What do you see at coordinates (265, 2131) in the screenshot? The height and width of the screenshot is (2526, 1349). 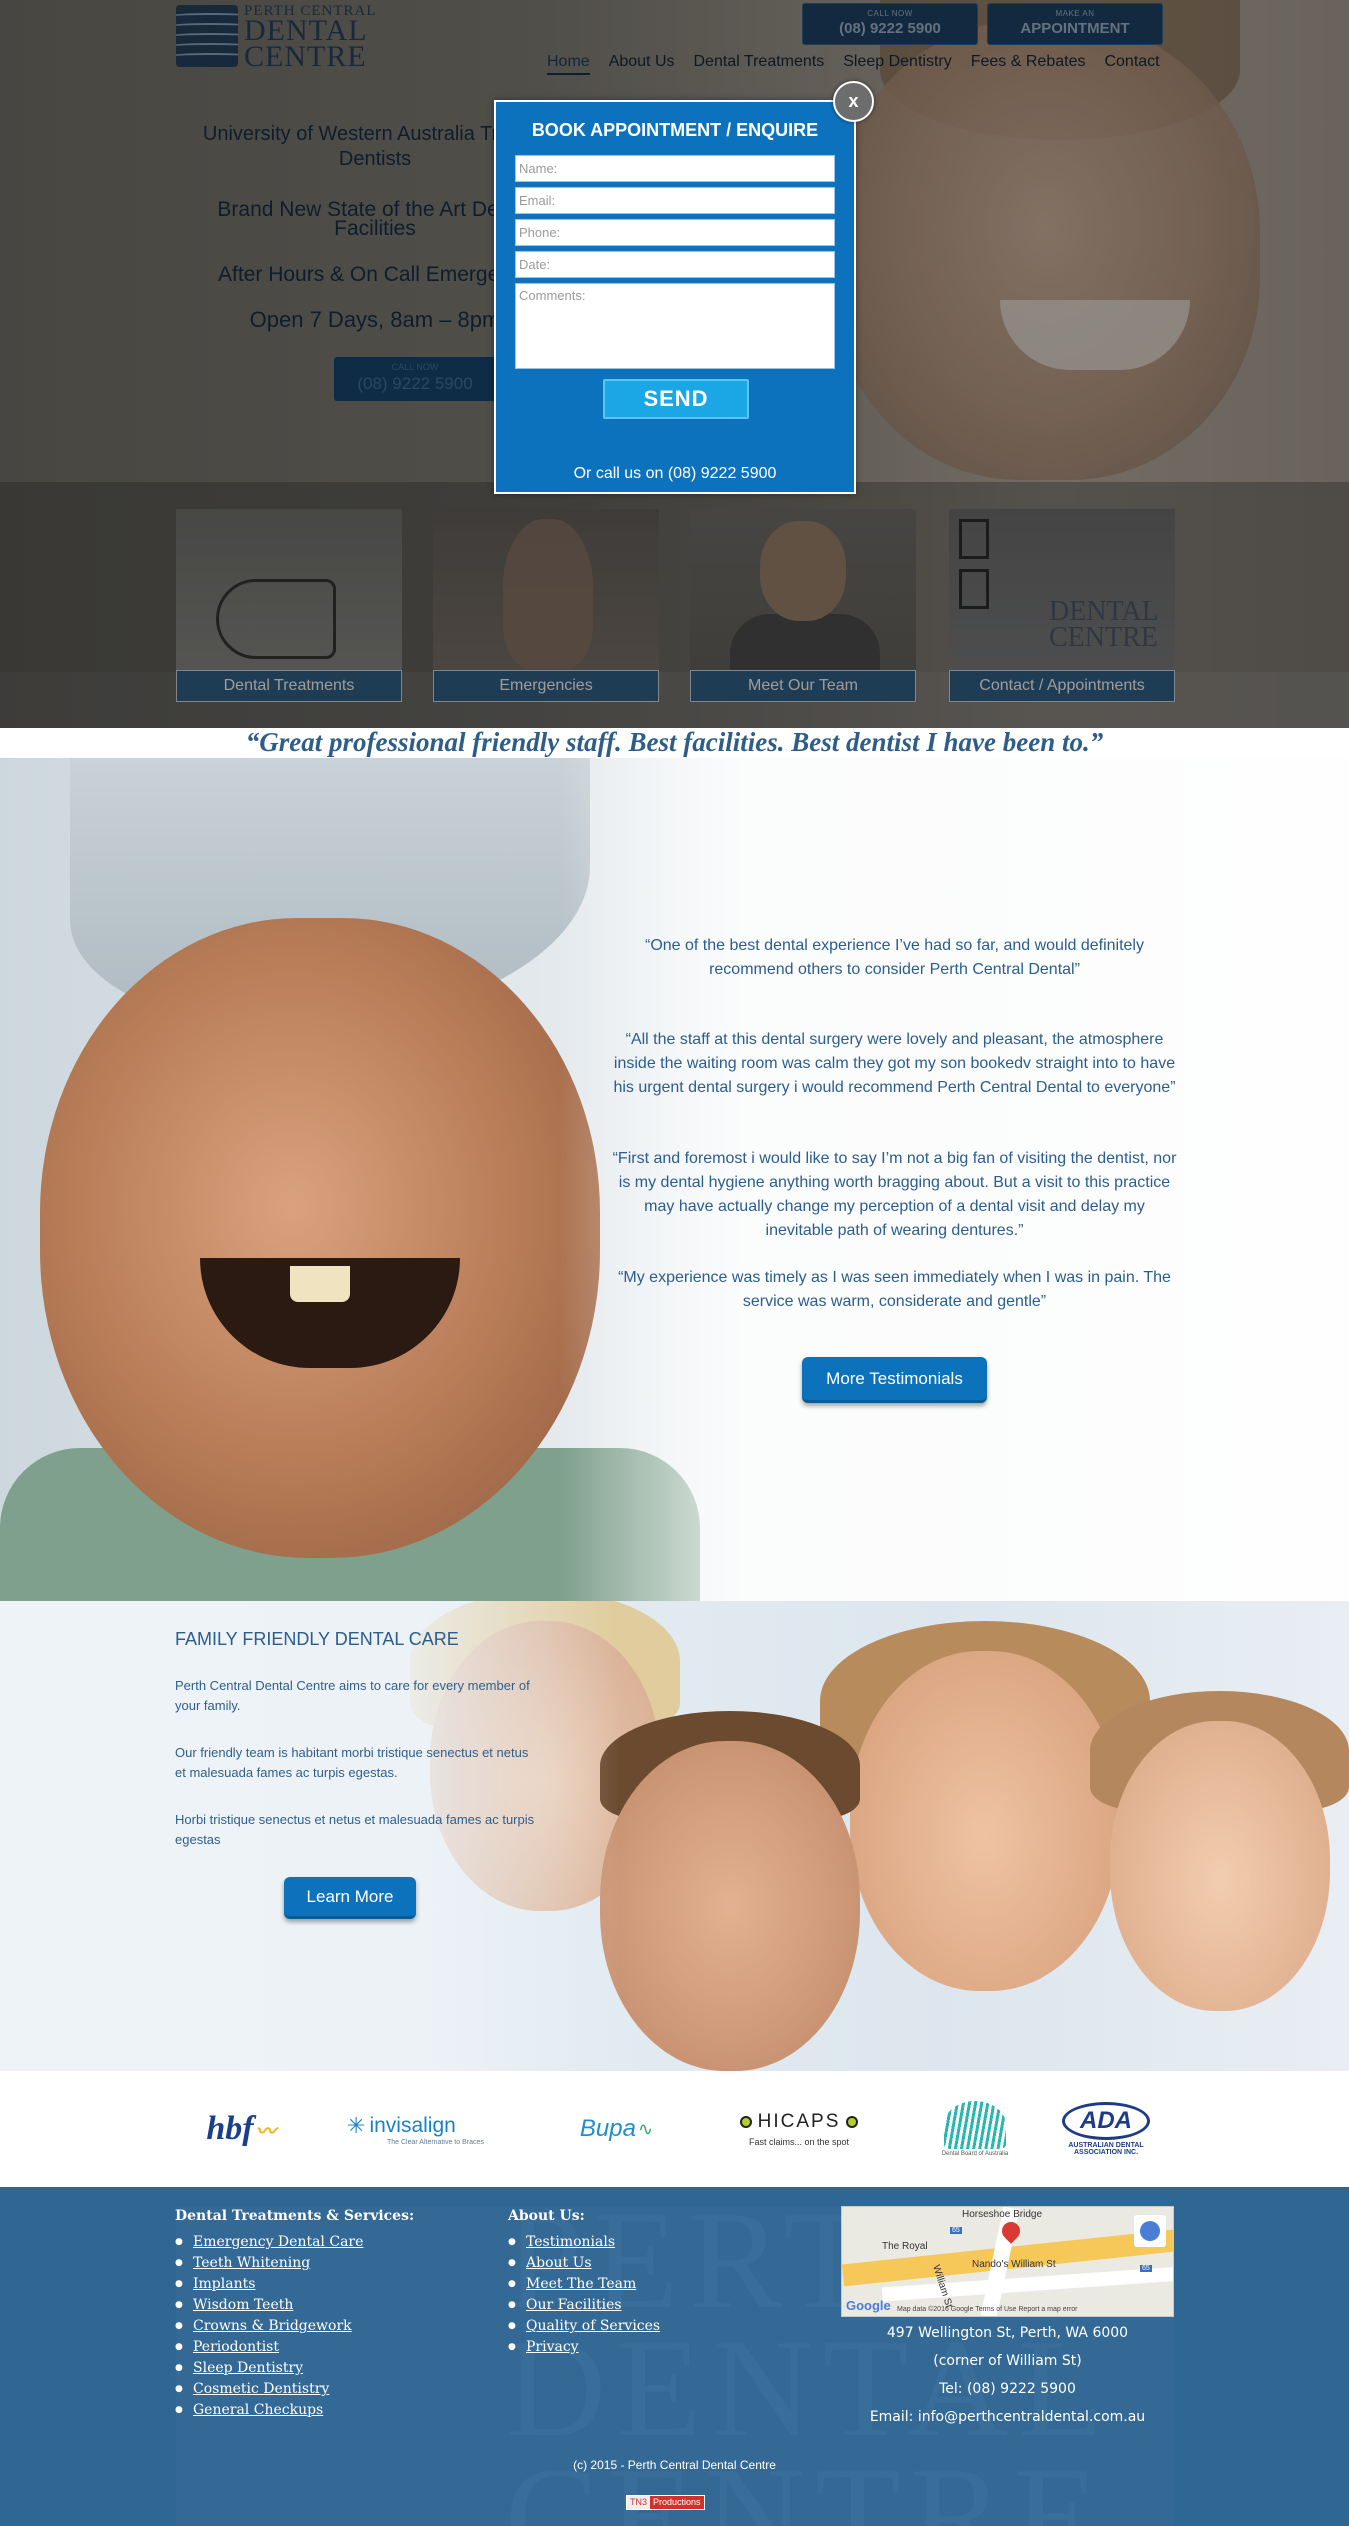 I see `hbf-swoosh-icon: 〰` at bounding box center [265, 2131].